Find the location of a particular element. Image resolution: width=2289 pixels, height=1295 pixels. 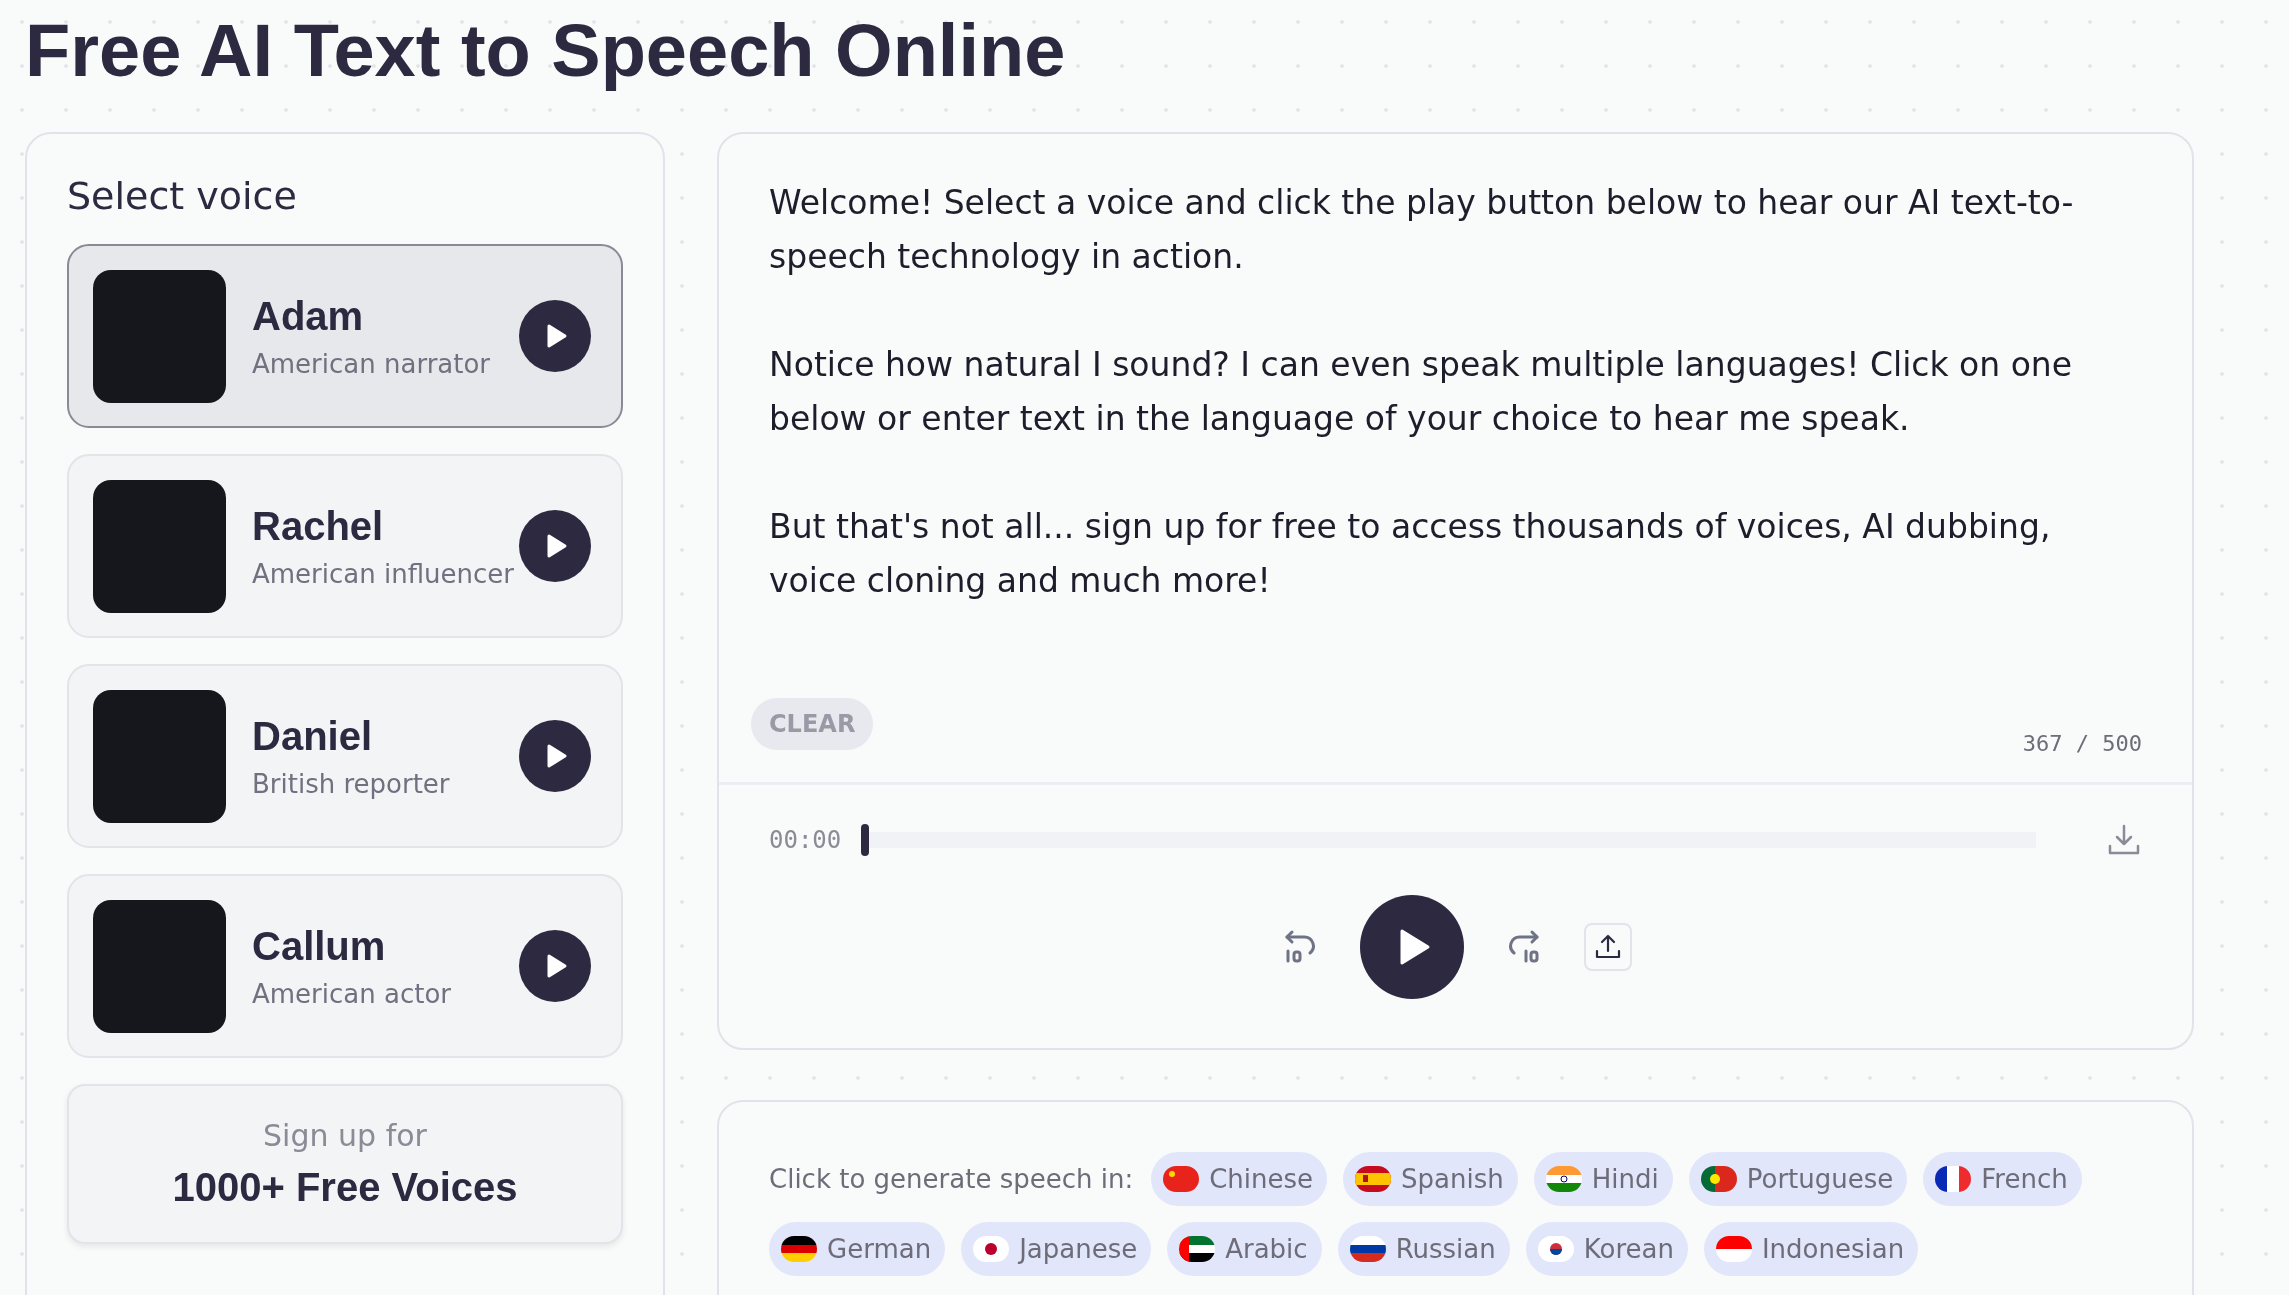

voice-description: American narrator is located at coordinates (371, 363).